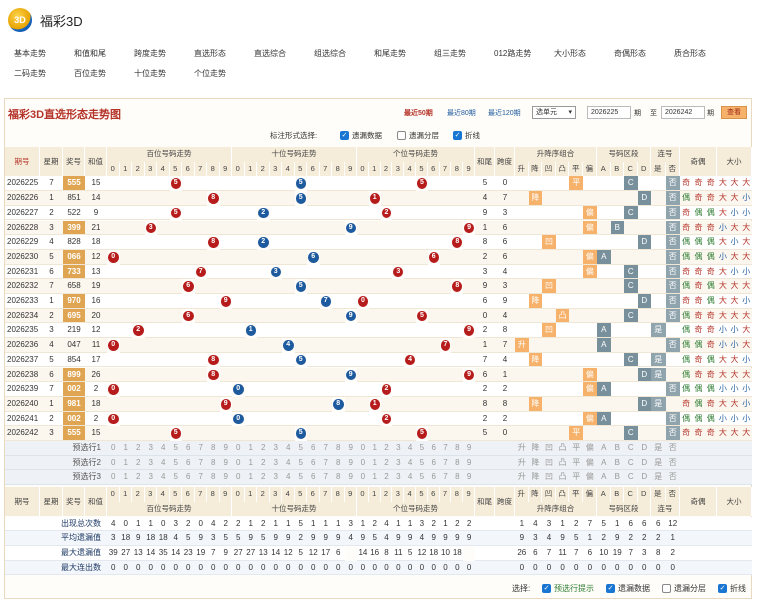 The width and height of the screenshot is (758, 599). What do you see at coordinates (522, 448) in the screenshot?
I see `predict-pattern: 升` at bounding box center [522, 448].